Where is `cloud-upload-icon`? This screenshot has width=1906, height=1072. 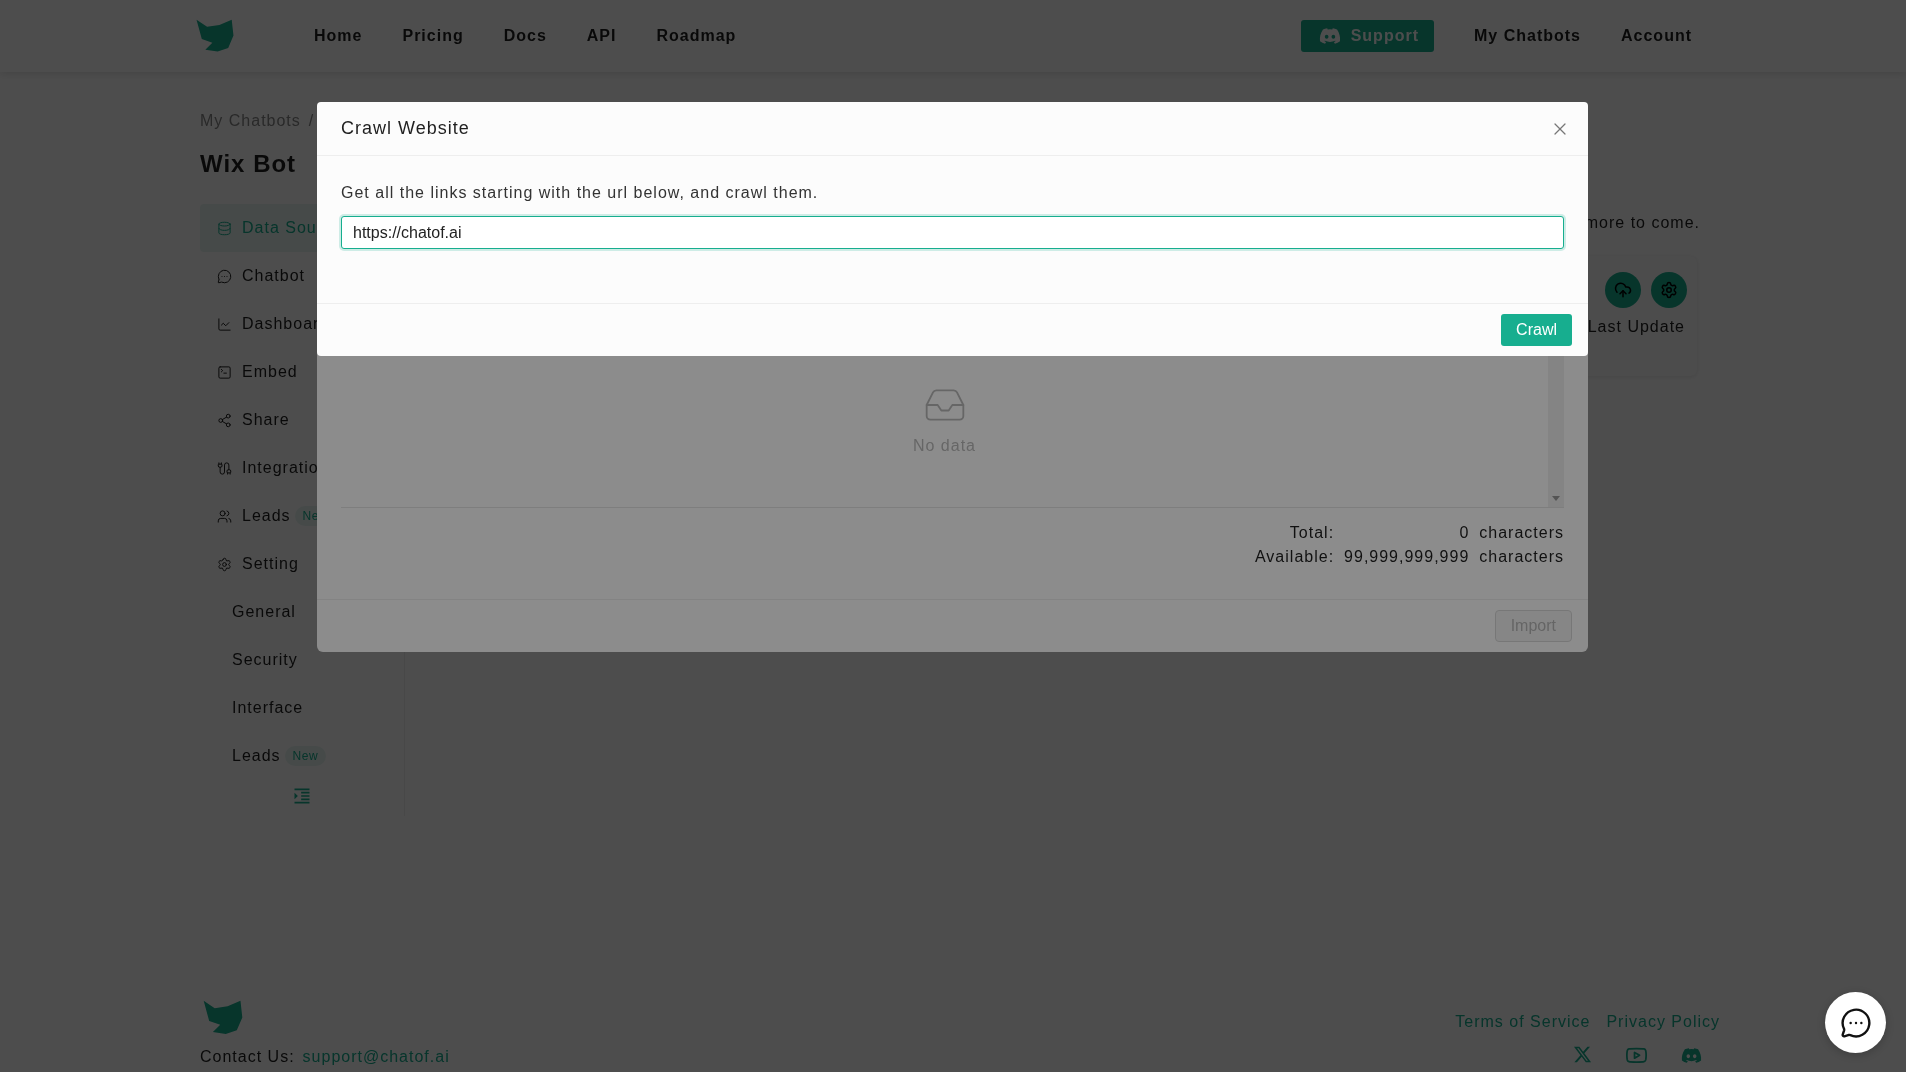
cloud-upload-icon is located at coordinates (1623, 290).